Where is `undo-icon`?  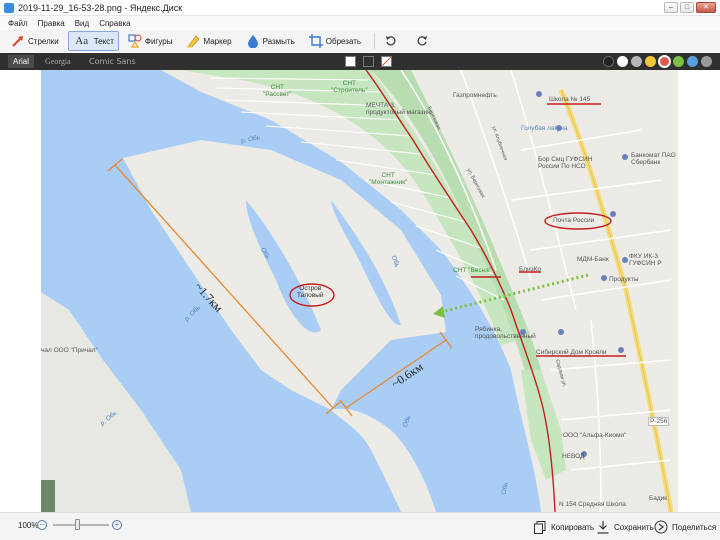 undo-icon is located at coordinates (391, 41).